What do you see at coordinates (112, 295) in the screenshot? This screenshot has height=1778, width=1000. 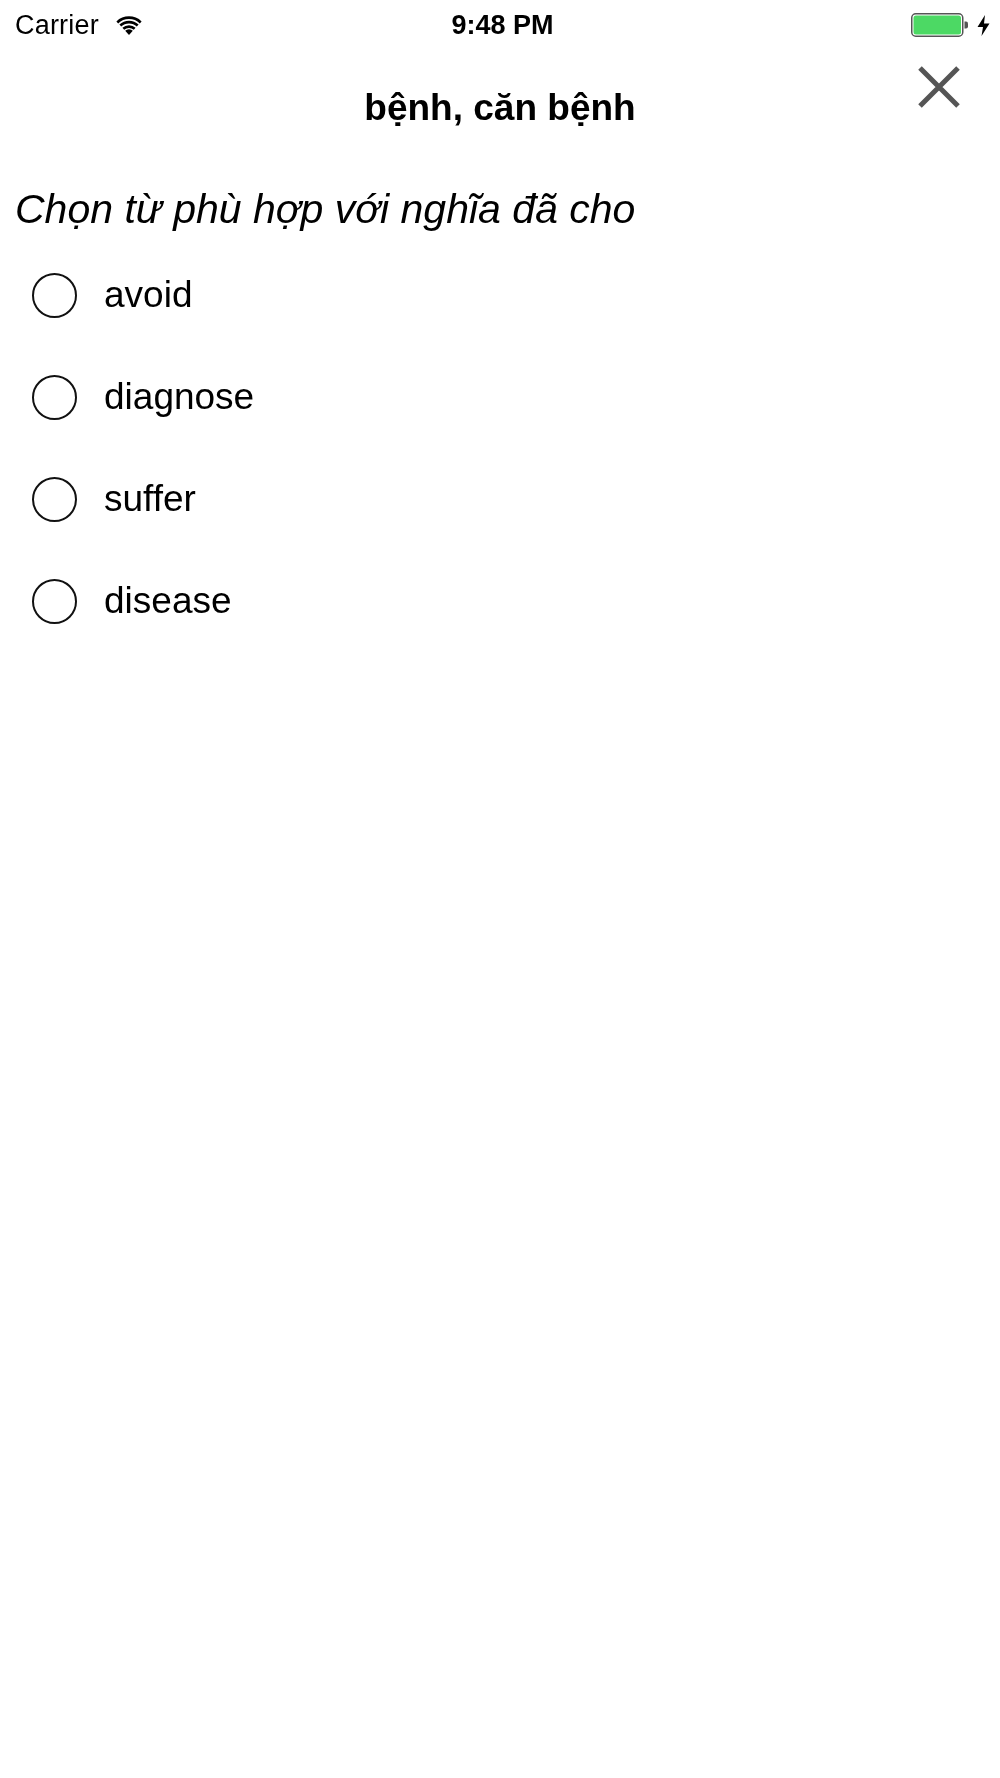 I see `answer-option: avoid` at bounding box center [112, 295].